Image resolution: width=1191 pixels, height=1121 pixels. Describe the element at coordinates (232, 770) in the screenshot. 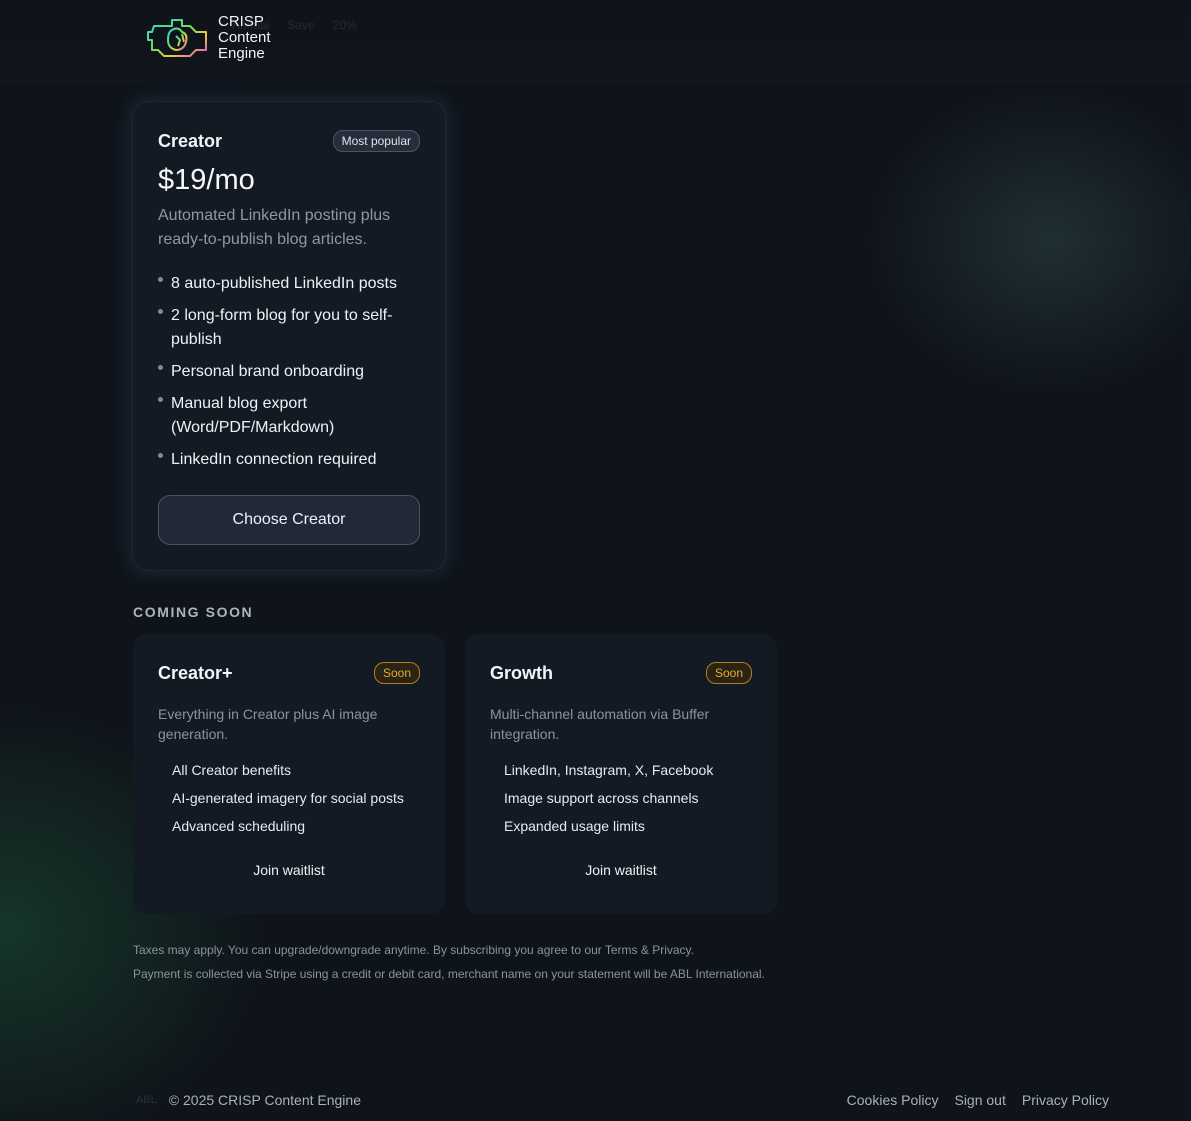

I see `feature-item: All Creator benefits` at that location.